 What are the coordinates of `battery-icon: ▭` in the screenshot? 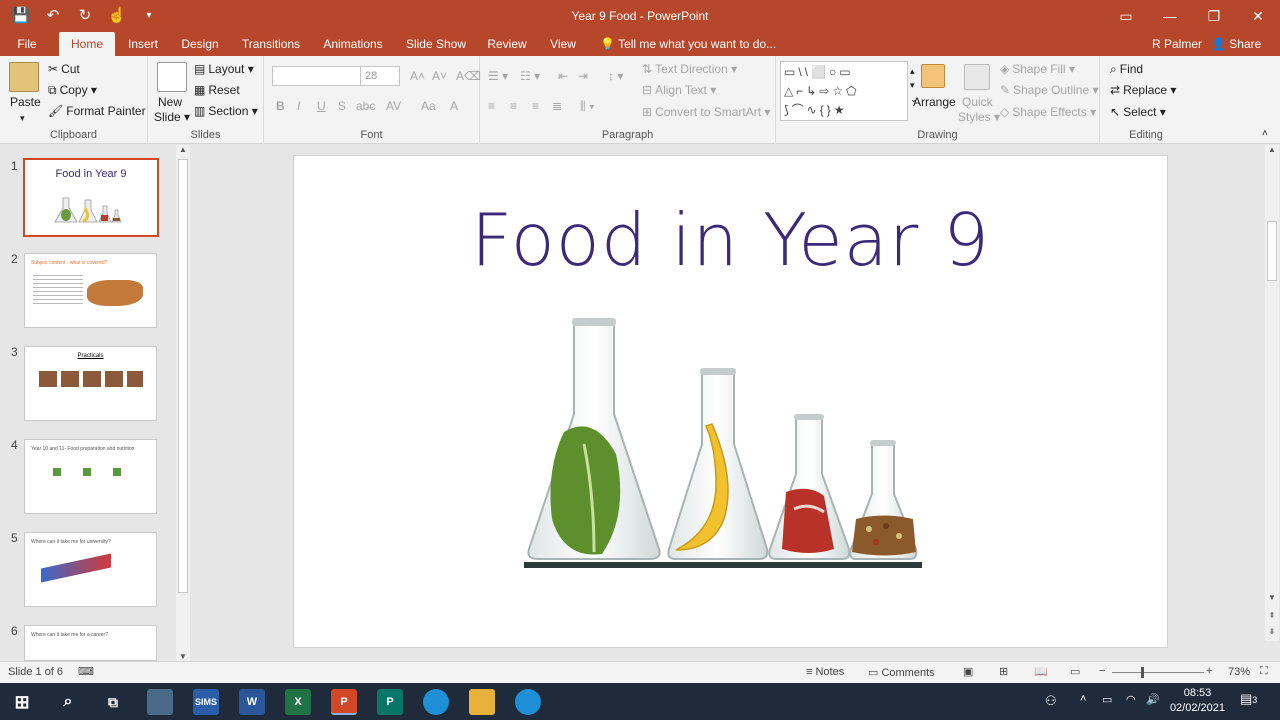 It's located at (1107, 699).